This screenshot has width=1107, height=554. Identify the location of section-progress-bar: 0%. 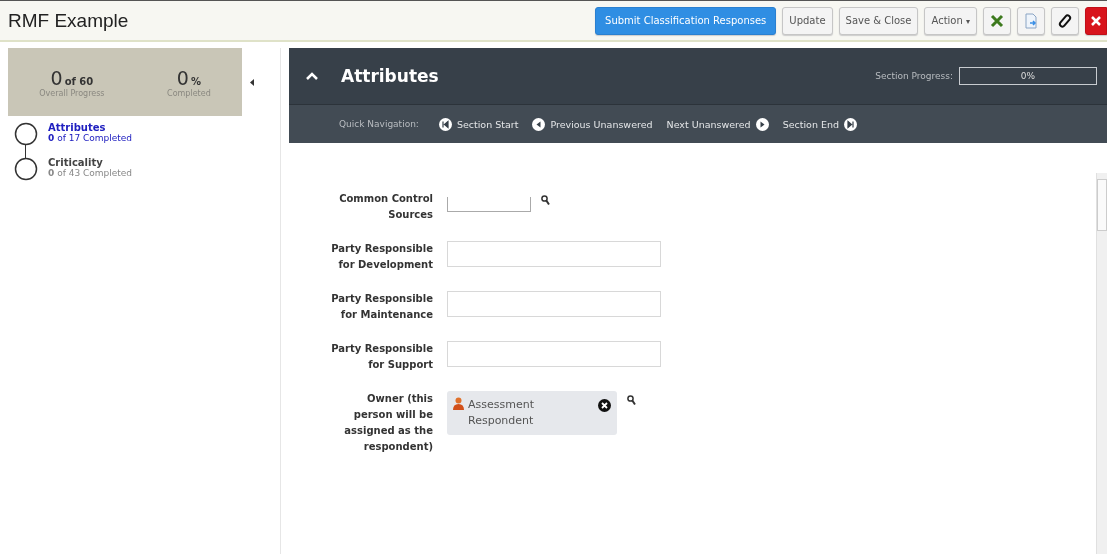
(1028, 76).